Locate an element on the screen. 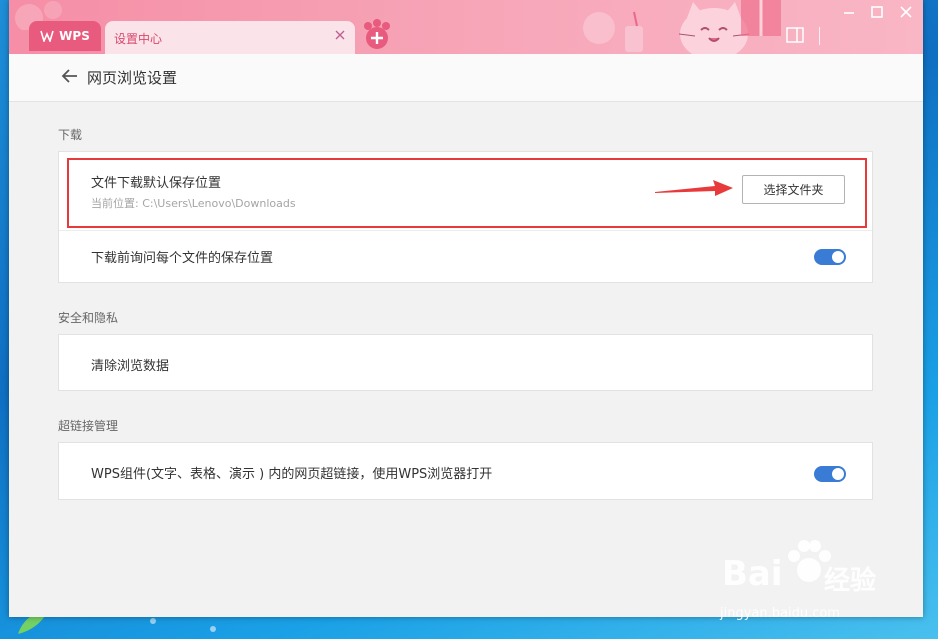 The width and height of the screenshot is (938, 639). hyperlink-settings-card: WPS组件(文字、表格、演示 ) 内的网页超链接，使用WPS浏览器打开 is located at coordinates (465, 471).